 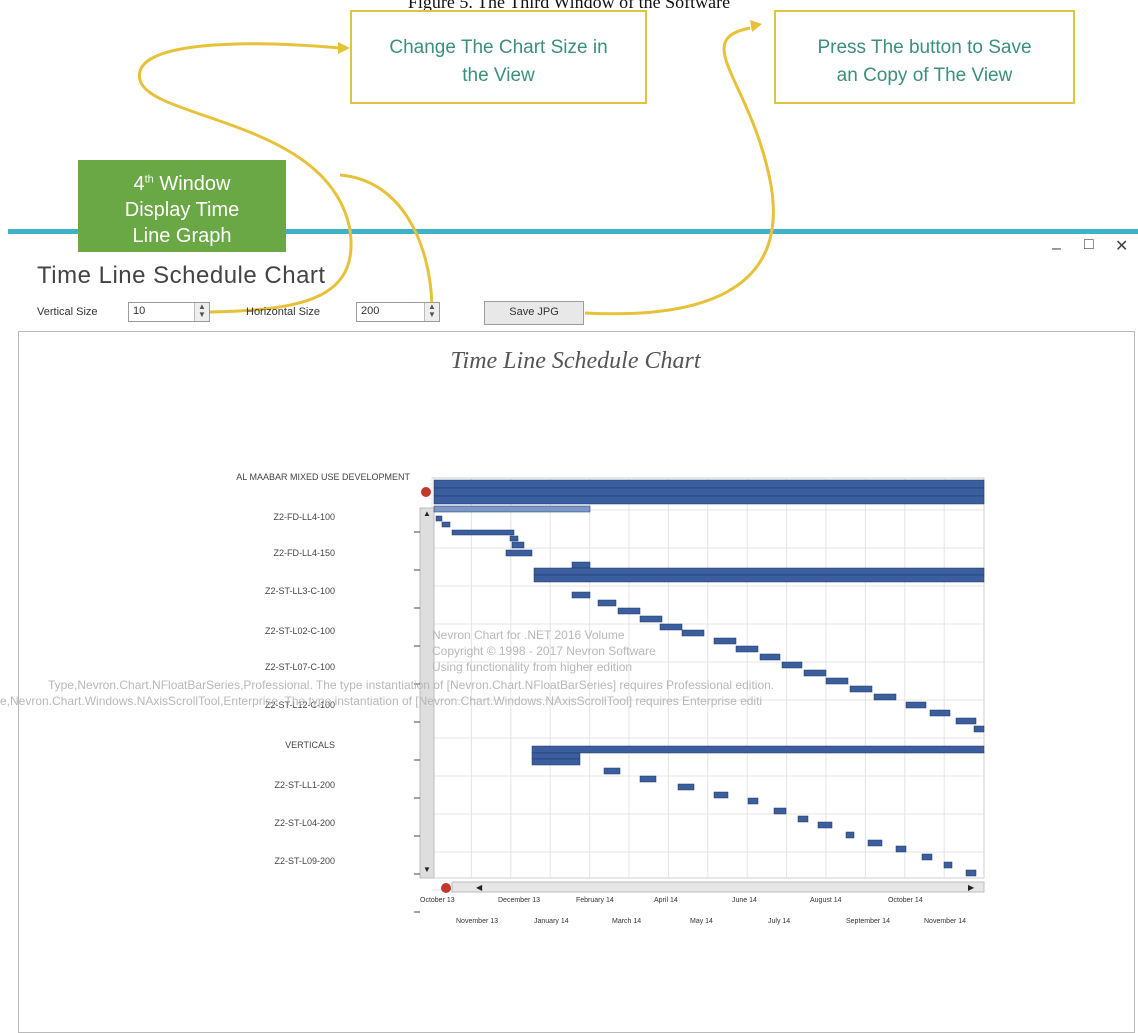 I want to click on watermark-line3: Using functionality from higher edition, so click(x=532, y=667).